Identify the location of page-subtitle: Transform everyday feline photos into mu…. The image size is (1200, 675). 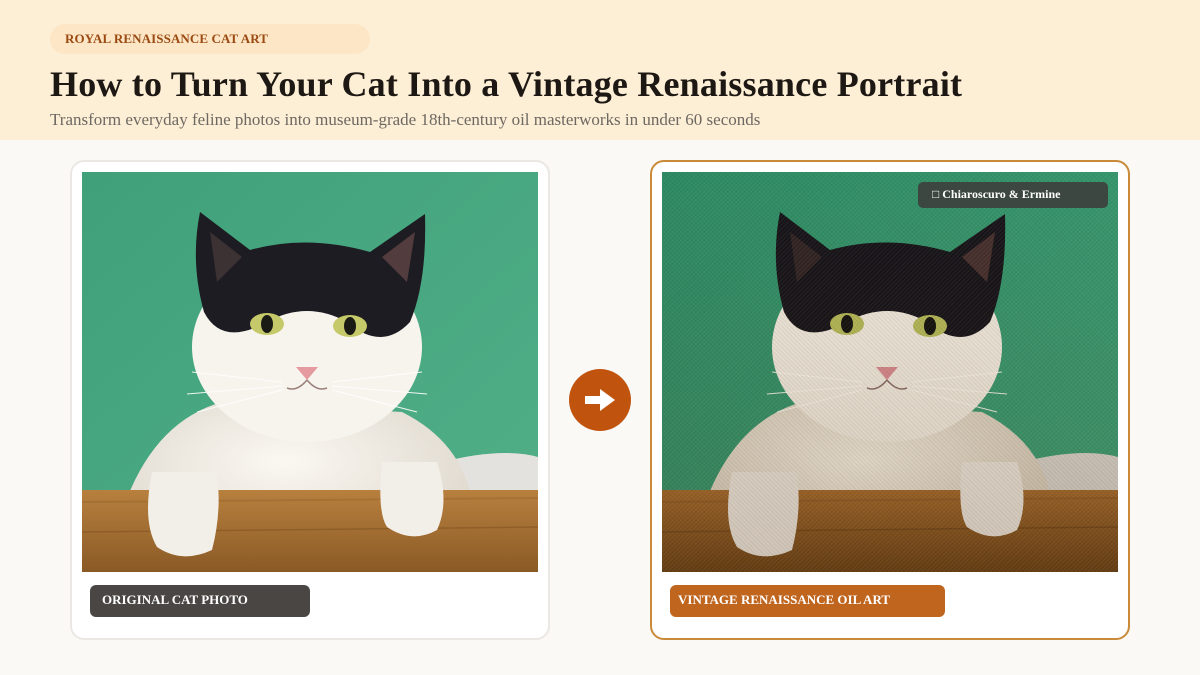
(405, 119).